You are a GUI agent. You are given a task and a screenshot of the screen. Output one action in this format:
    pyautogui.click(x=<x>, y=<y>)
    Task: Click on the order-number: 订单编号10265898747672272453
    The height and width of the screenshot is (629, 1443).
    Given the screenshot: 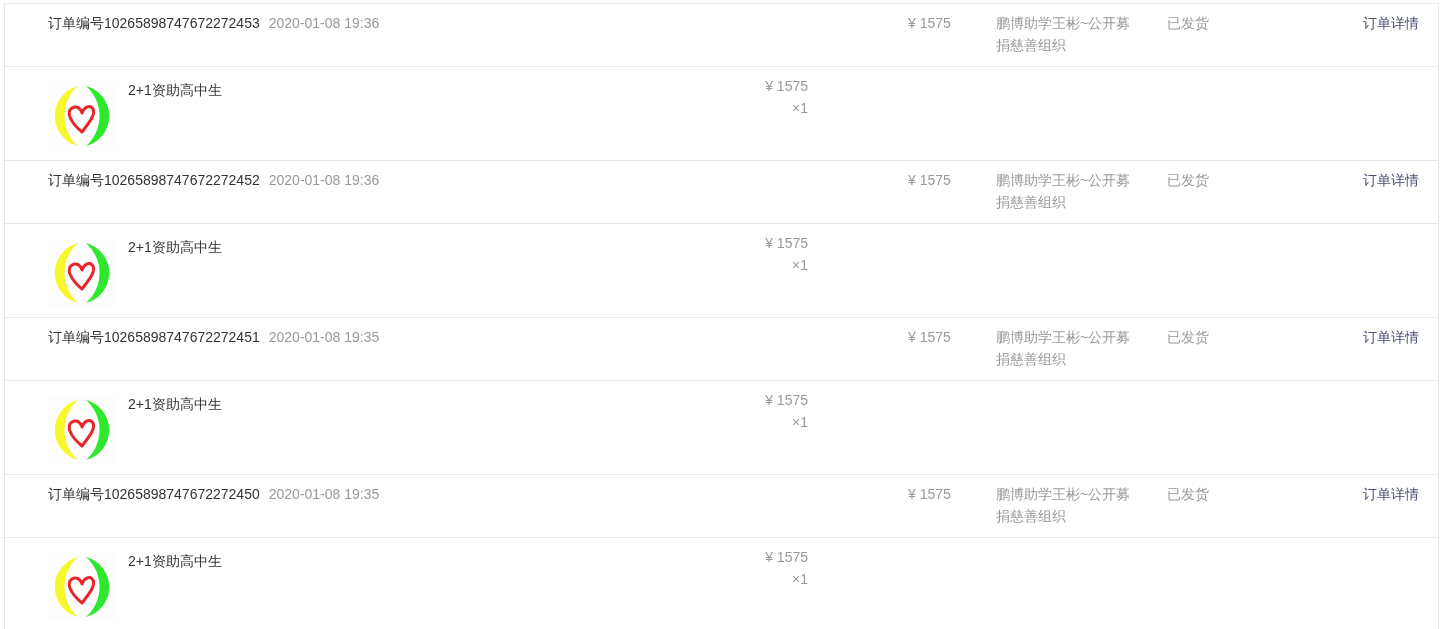 What is the action you would take?
    pyautogui.click(x=154, y=23)
    